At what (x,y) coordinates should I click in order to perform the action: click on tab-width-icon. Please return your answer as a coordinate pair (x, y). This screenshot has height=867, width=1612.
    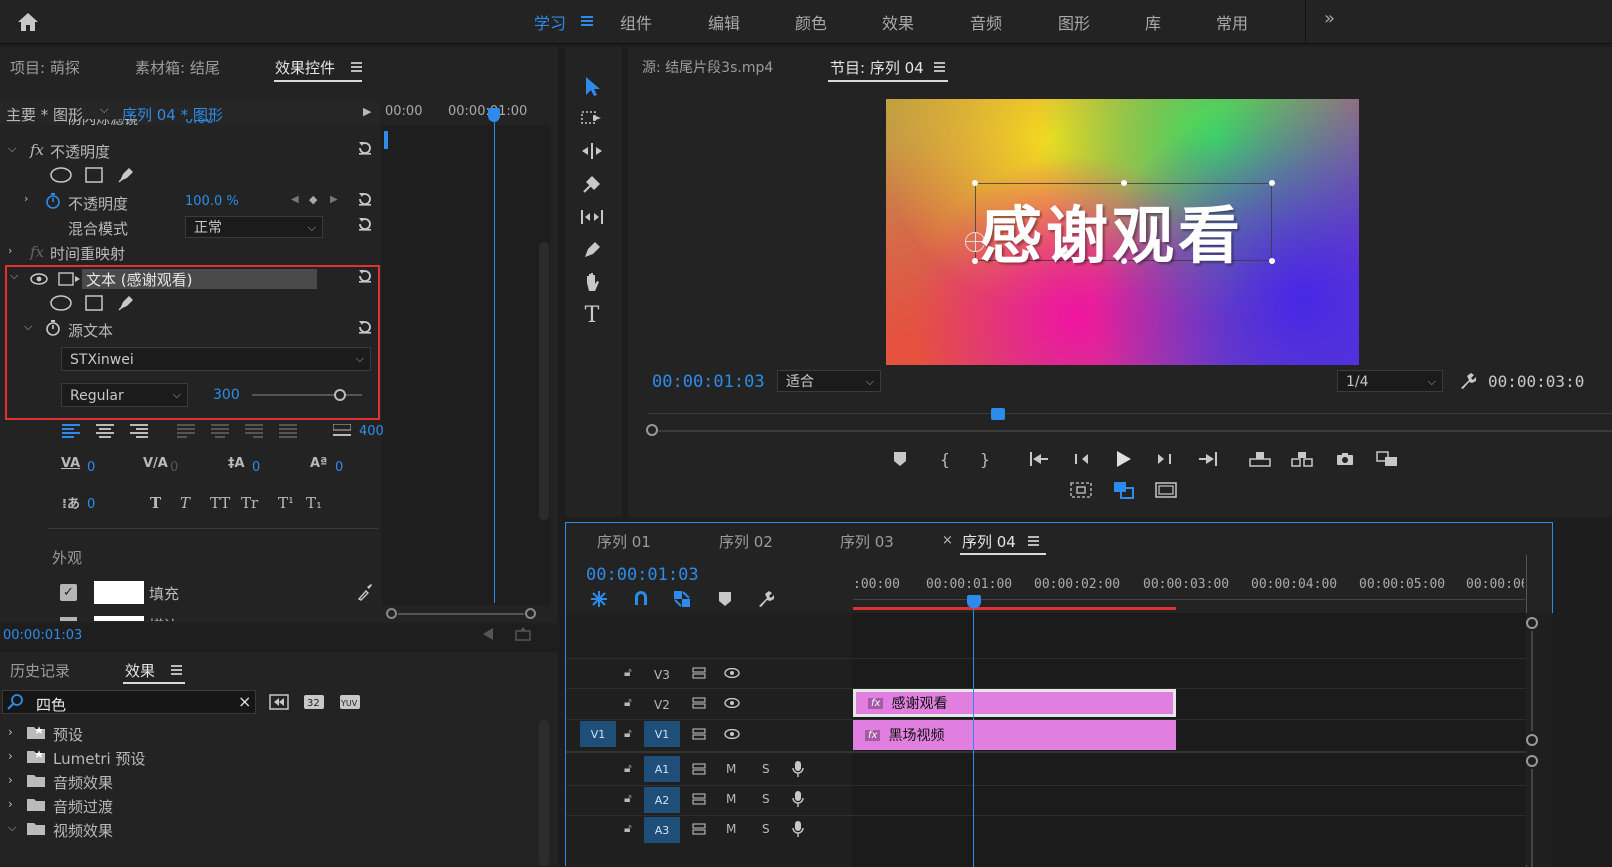
    Looking at the image, I should click on (342, 431).